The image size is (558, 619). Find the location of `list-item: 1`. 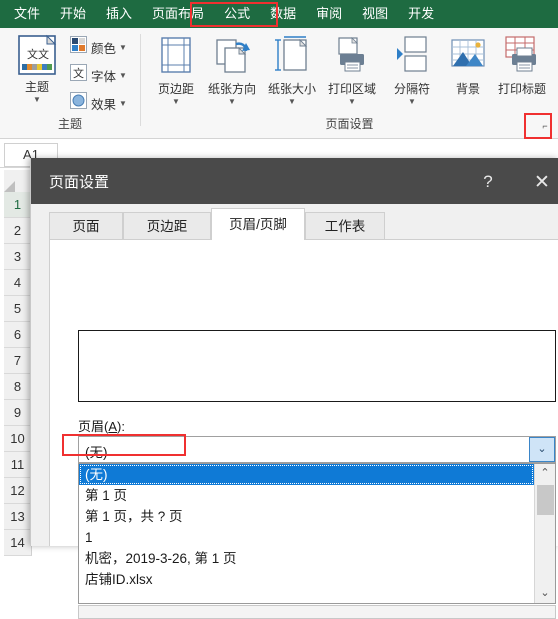

list-item: 1 is located at coordinates (306, 537).